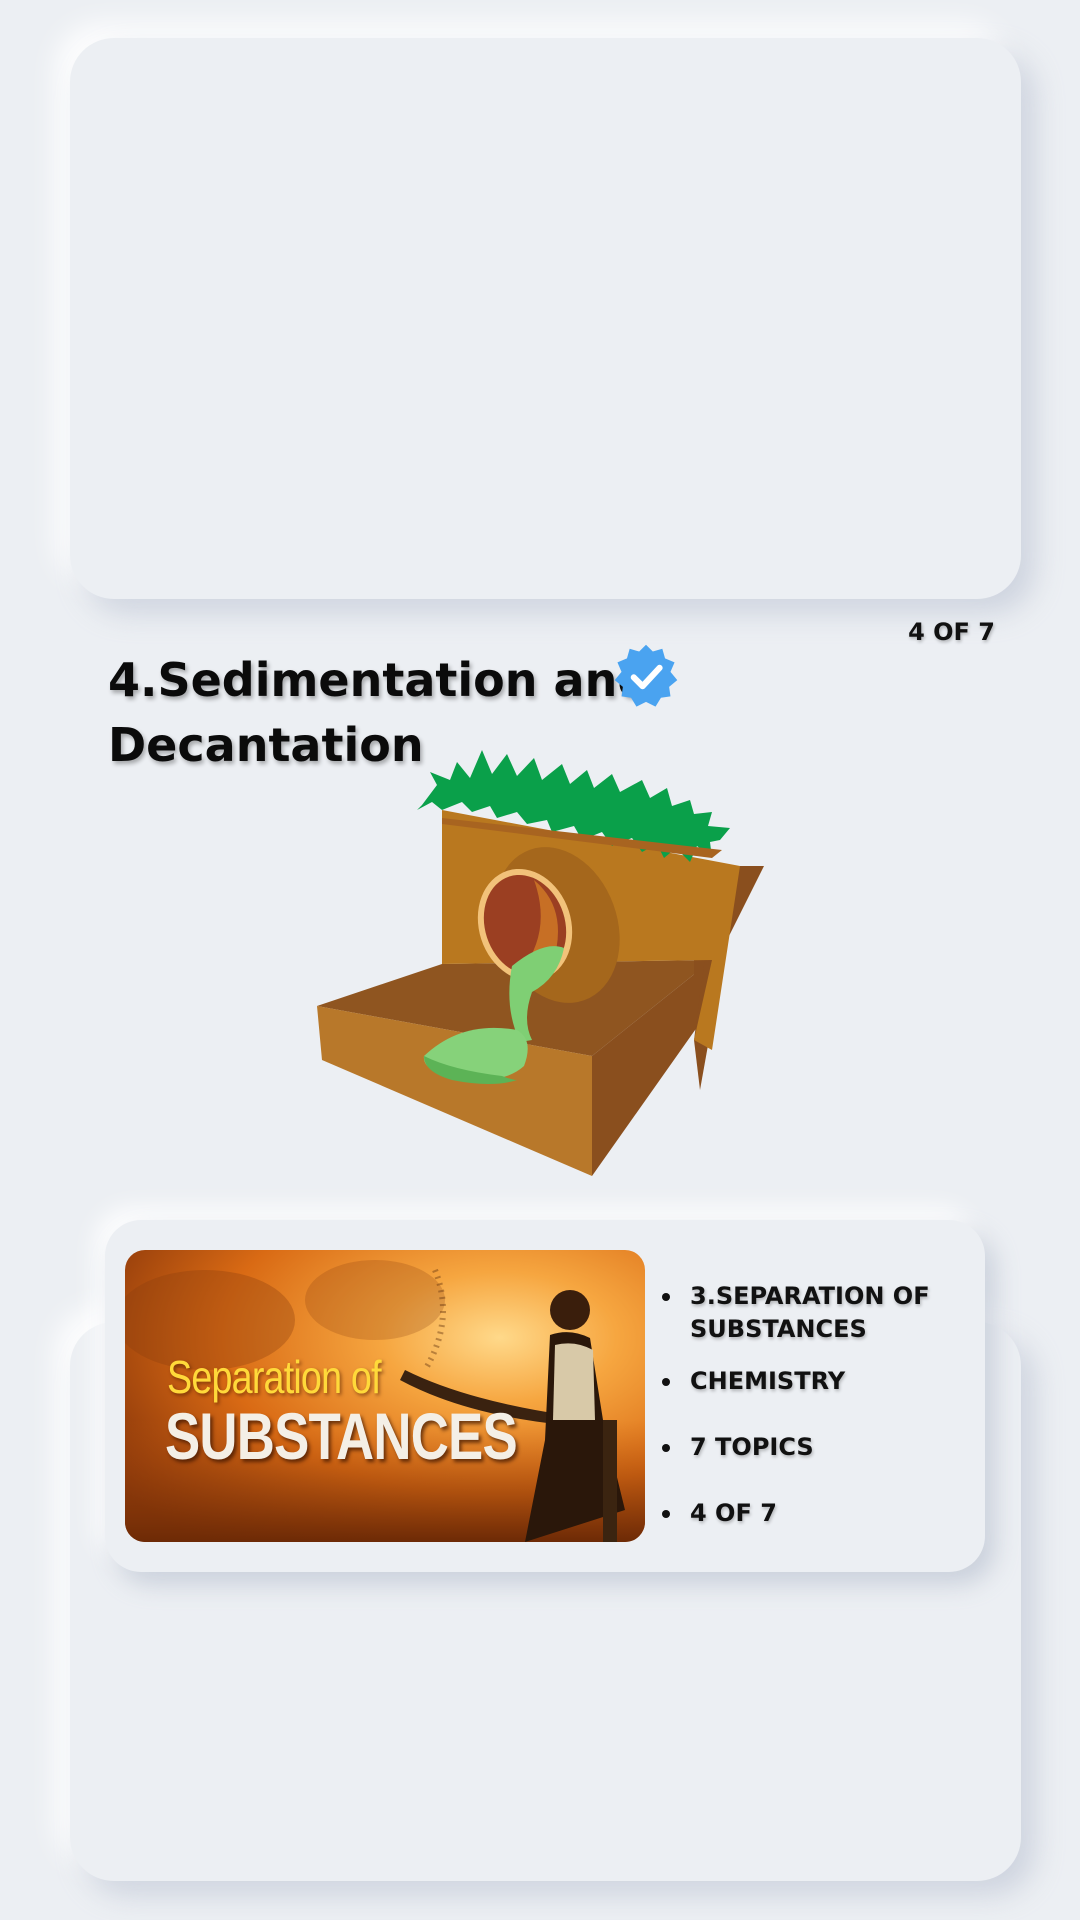  I want to click on course-subject: CHEMISTRY, so click(812, 1381).